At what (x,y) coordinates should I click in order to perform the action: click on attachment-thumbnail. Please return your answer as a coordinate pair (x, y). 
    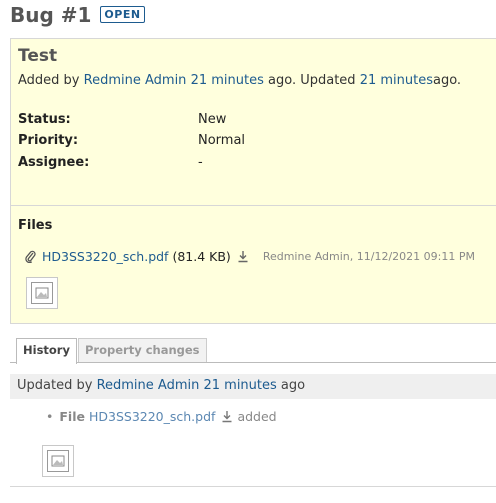
    Looking at the image, I should click on (42, 293).